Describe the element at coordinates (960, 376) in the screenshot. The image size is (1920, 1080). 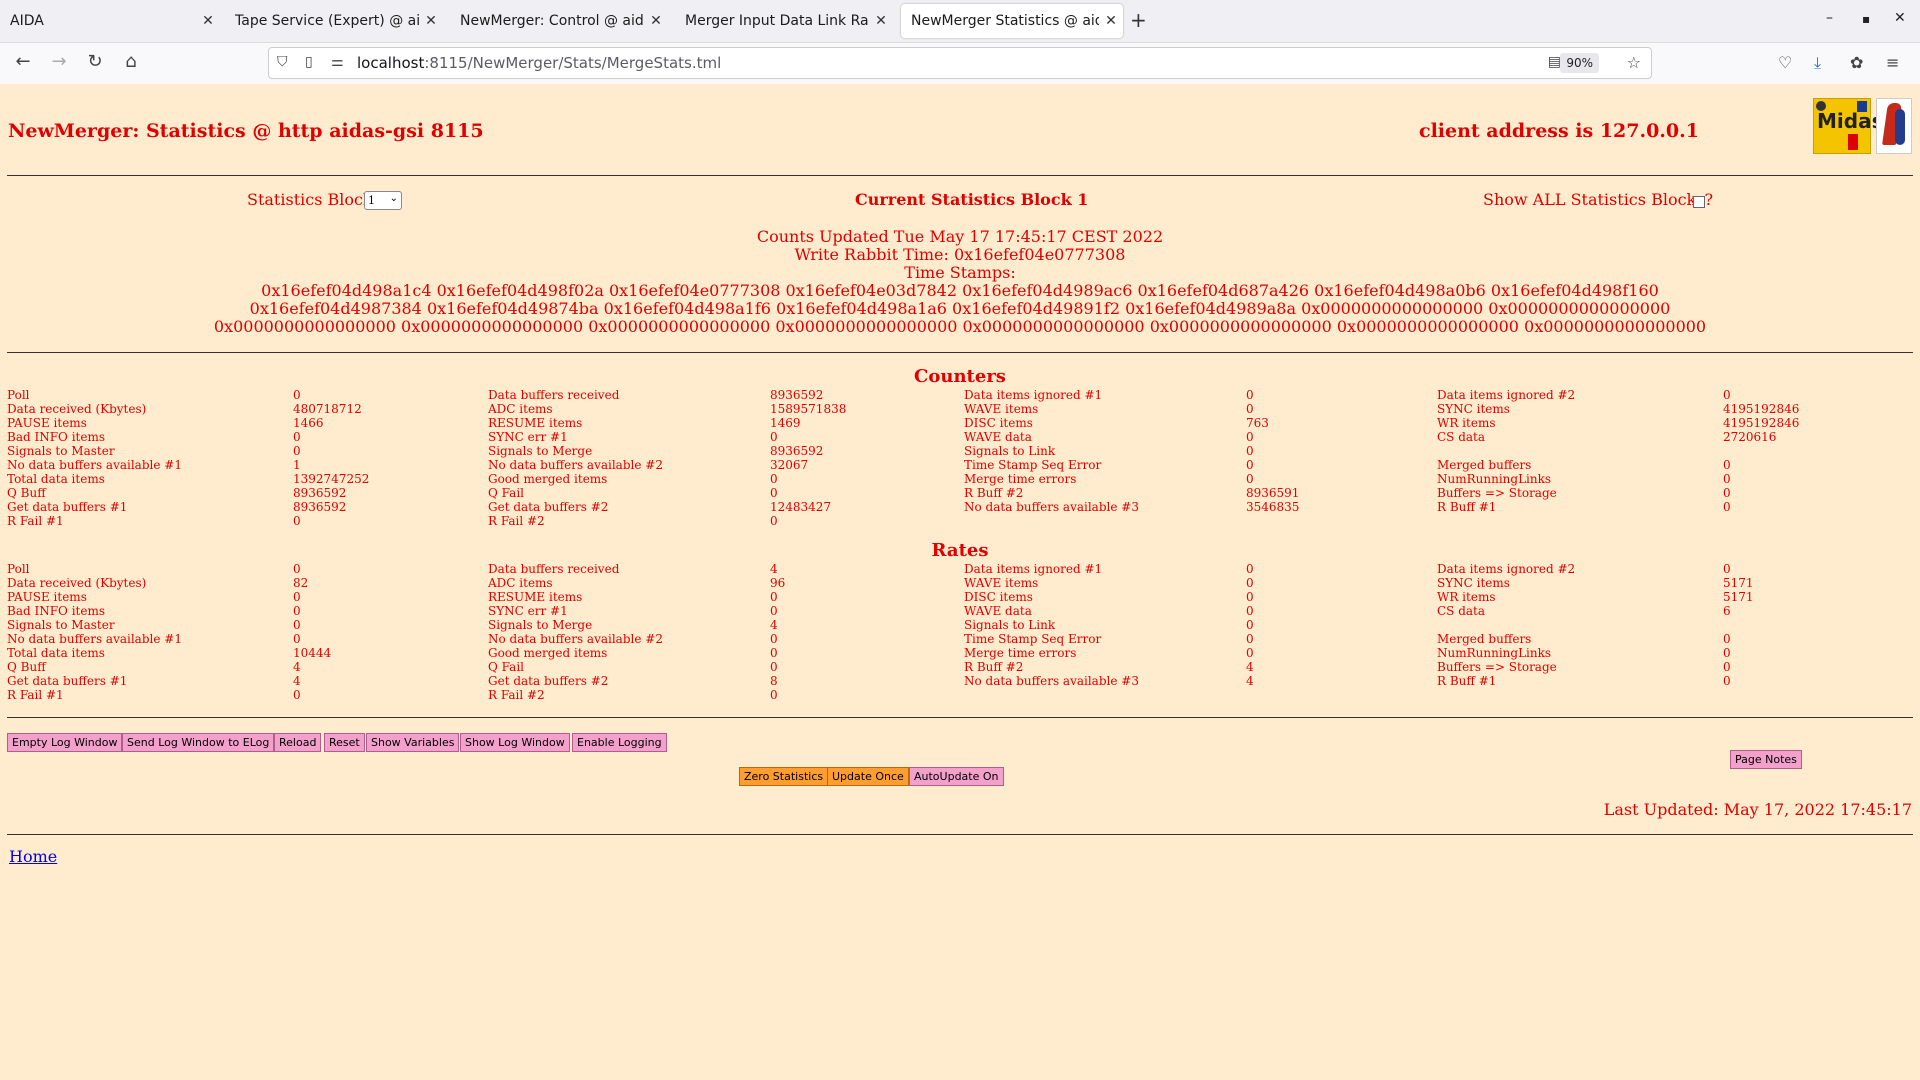
I see `counters-heading: Counters` at that location.